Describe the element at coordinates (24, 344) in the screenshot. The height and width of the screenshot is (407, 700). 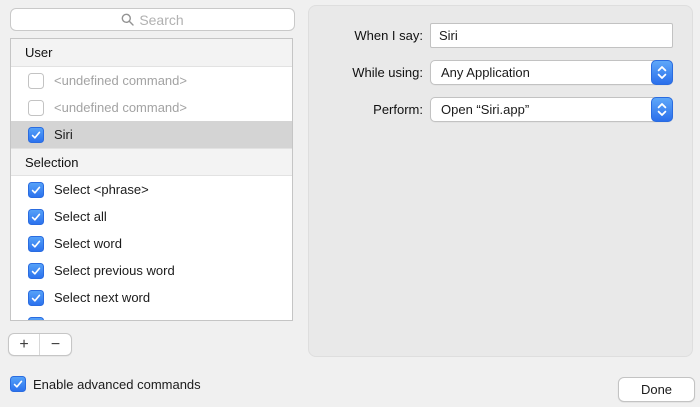
I see `add-command-button: +` at that location.